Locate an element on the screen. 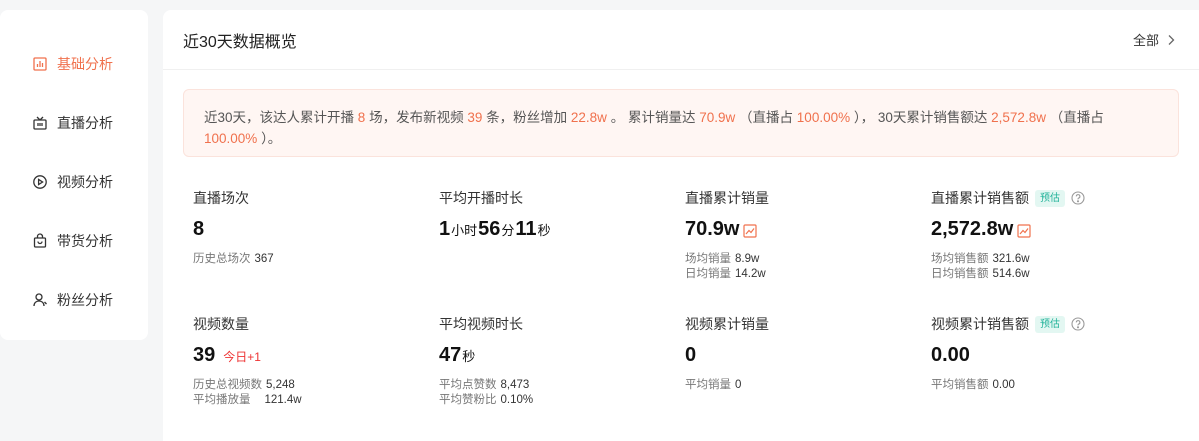  stat-value: 47 秒 is located at coordinates (554, 357).